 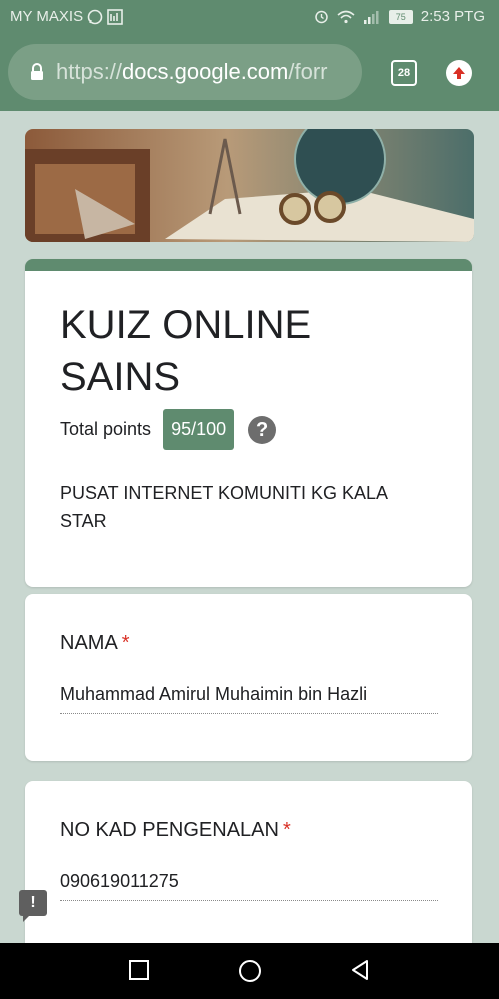 What do you see at coordinates (186, 351) in the screenshot?
I see `form-title: KUIZ ONLINE SAINS` at bounding box center [186, 351].